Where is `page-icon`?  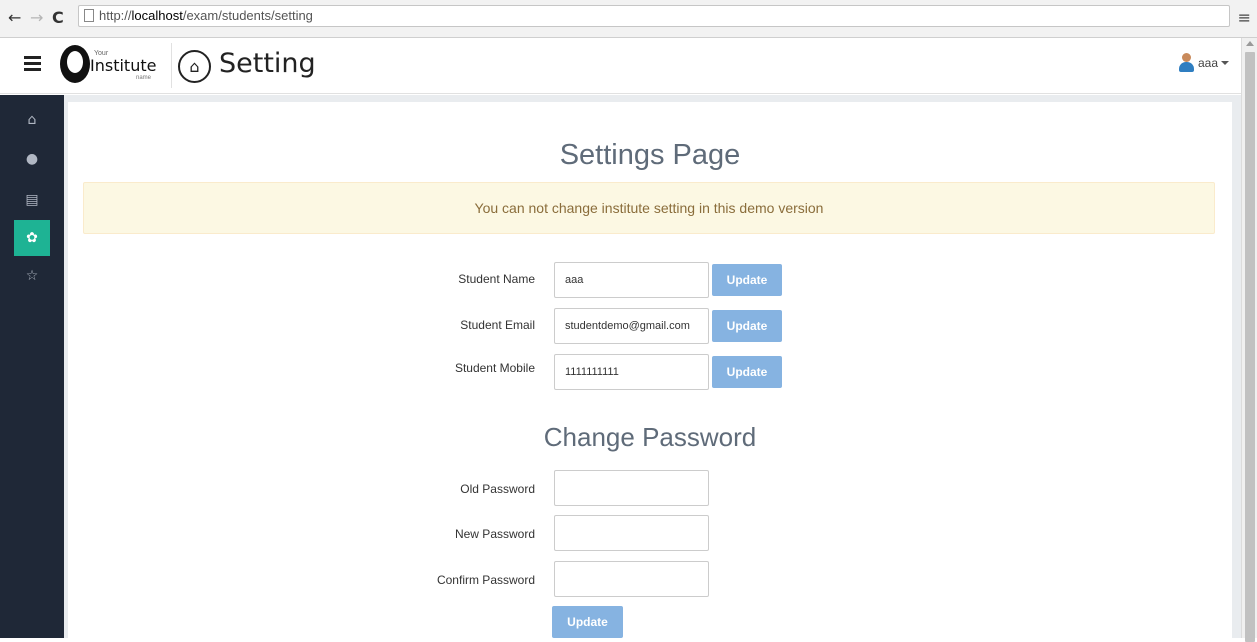 page-icon is located at coordinates (89, 15).